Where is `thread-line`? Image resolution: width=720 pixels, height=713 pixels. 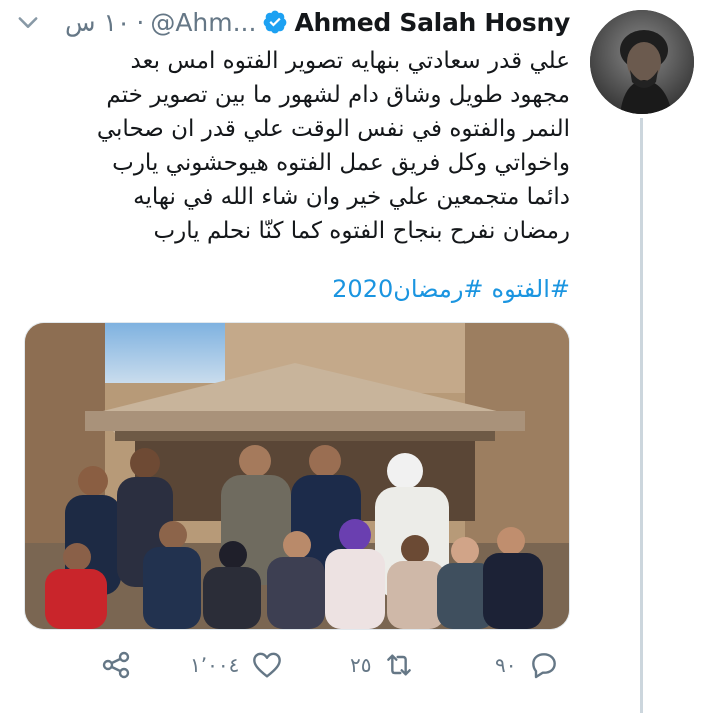
thread-line is located at coordinates (641, 415).